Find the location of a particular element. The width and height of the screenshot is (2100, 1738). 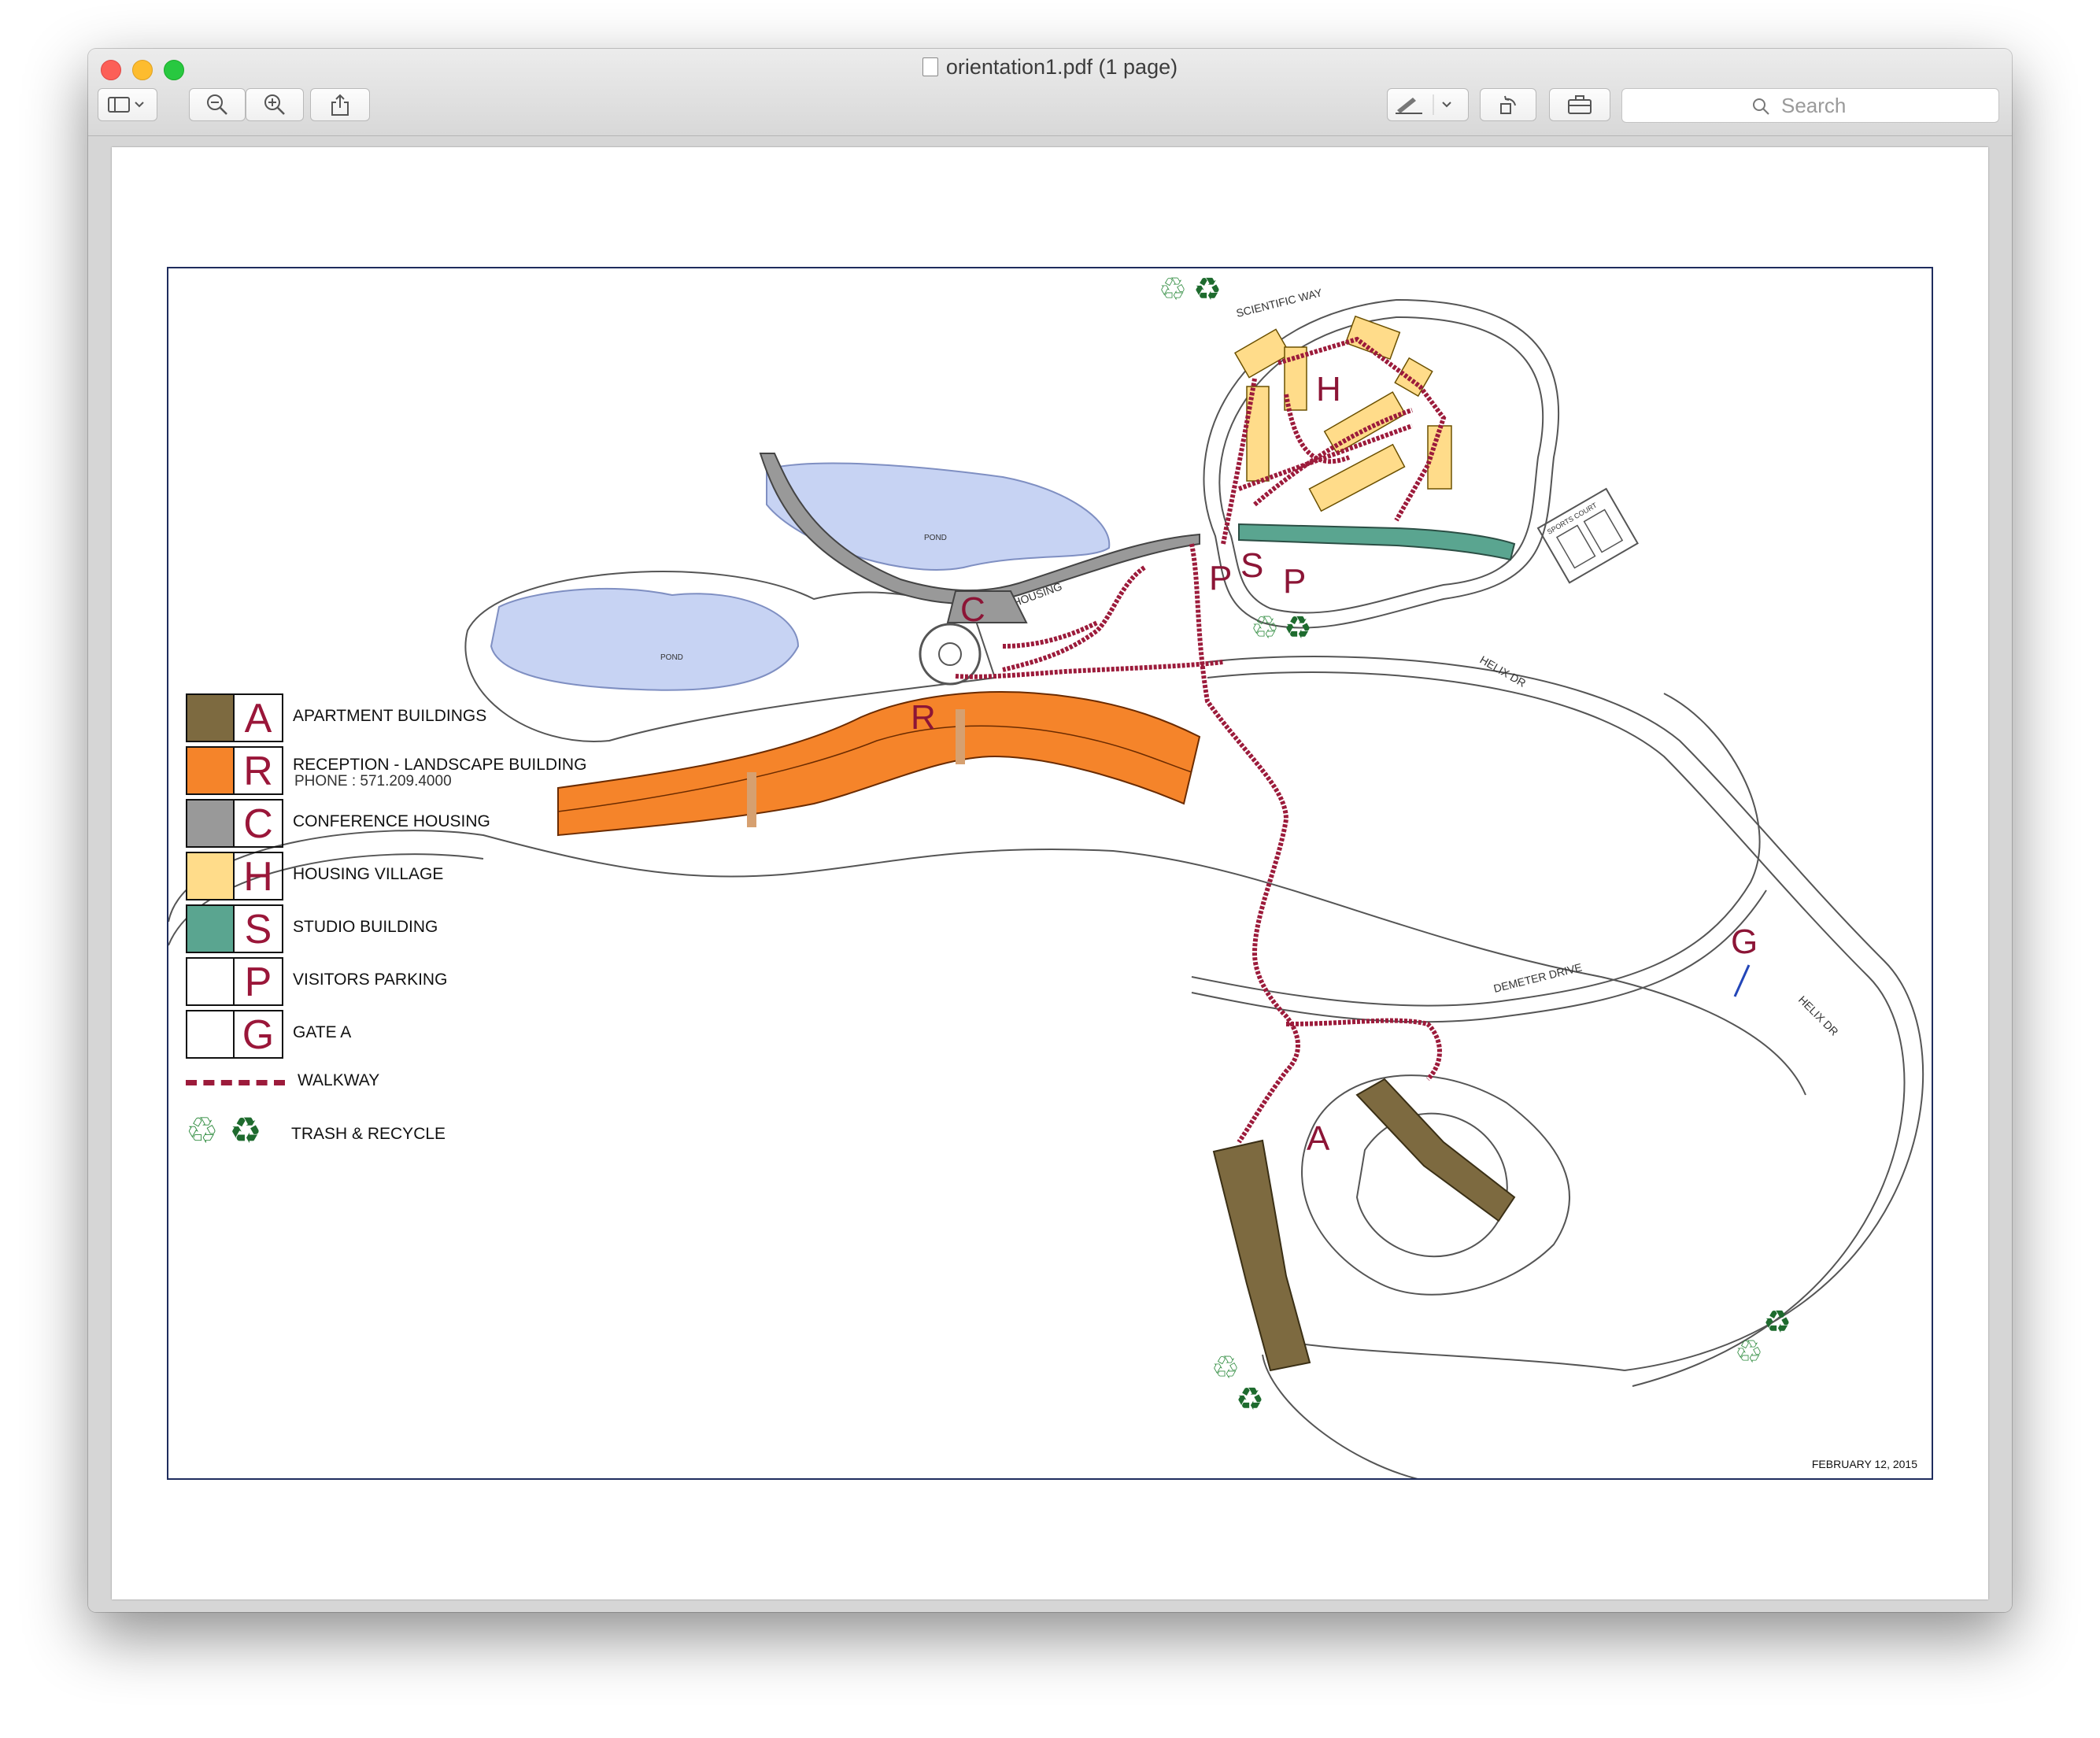

legend-swatch-housing is located at coordinates (210, 876).